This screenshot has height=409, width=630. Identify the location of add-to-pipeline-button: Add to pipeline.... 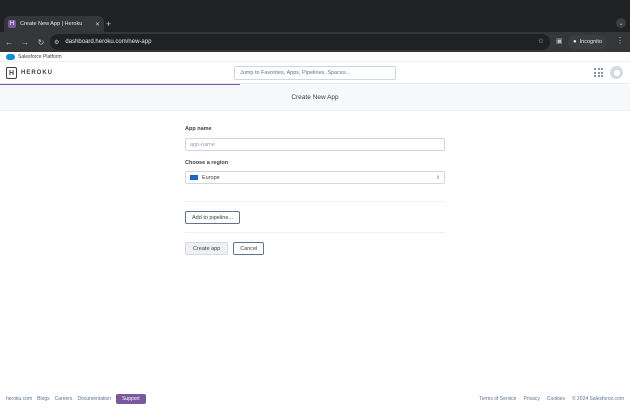
(212, 217).